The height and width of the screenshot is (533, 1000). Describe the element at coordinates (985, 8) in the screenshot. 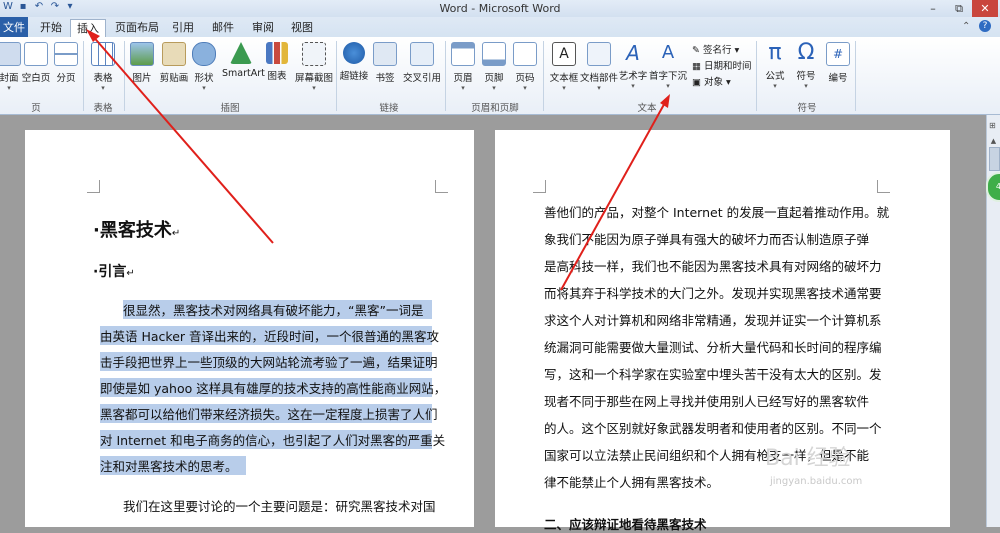

I see `close-button: ✕` at that location.